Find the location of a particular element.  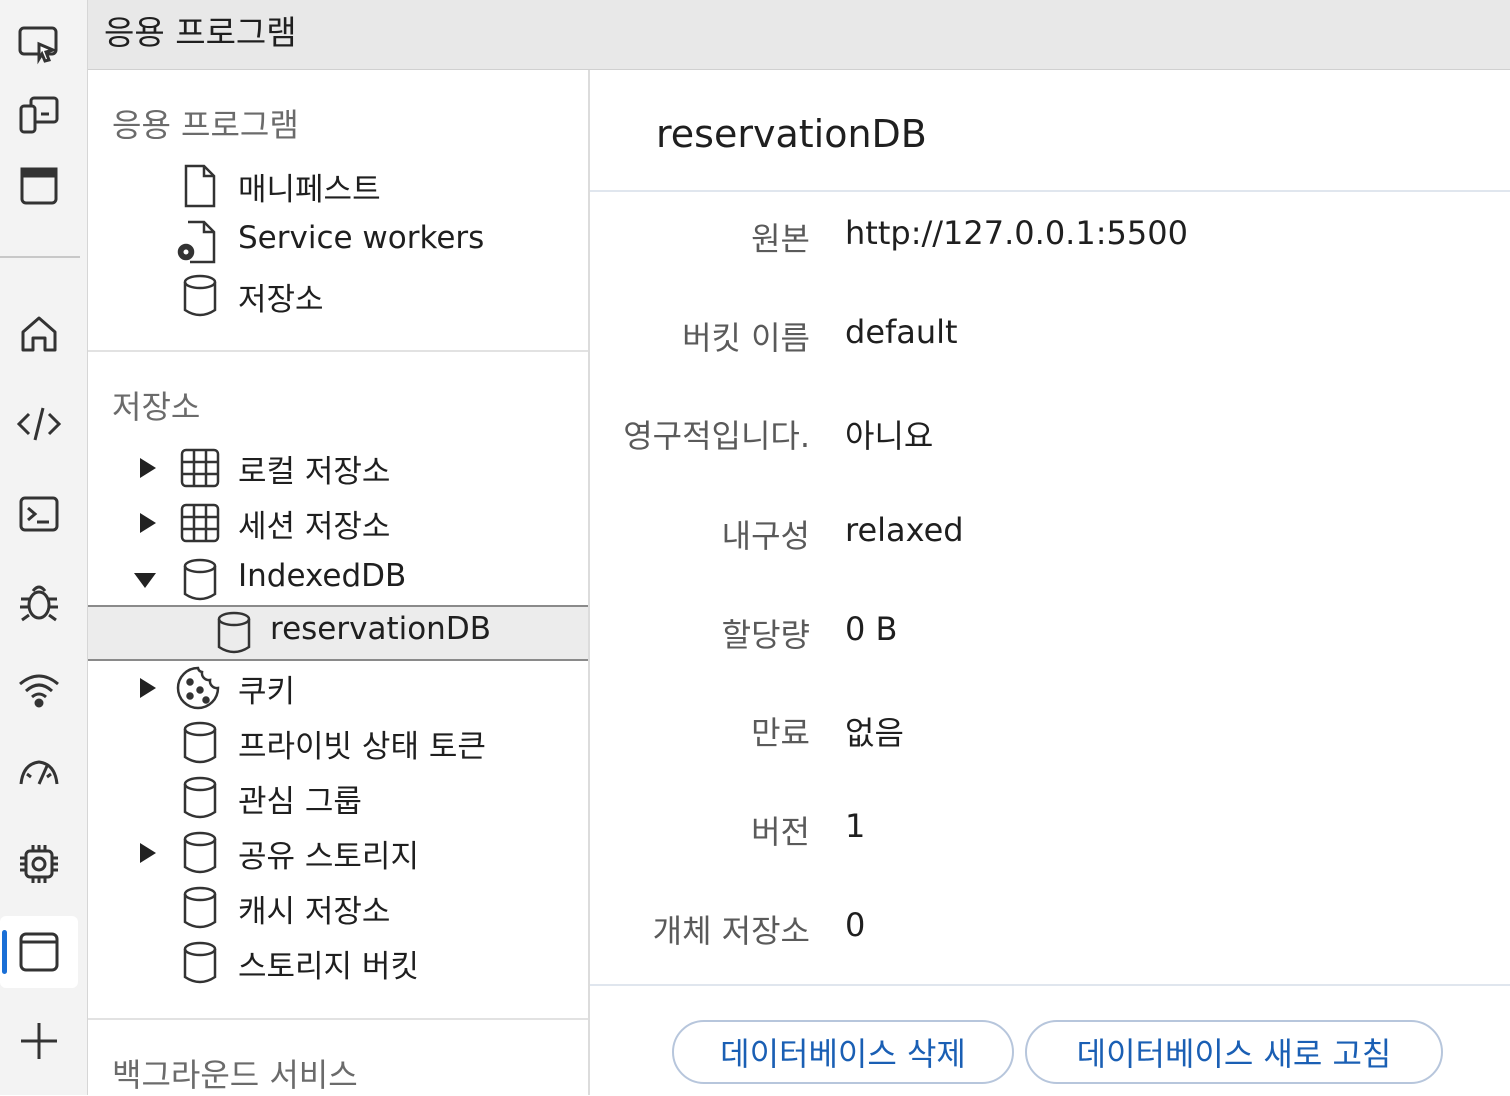

property-key-expiration: 만료 is located at coordinates (780, 733).